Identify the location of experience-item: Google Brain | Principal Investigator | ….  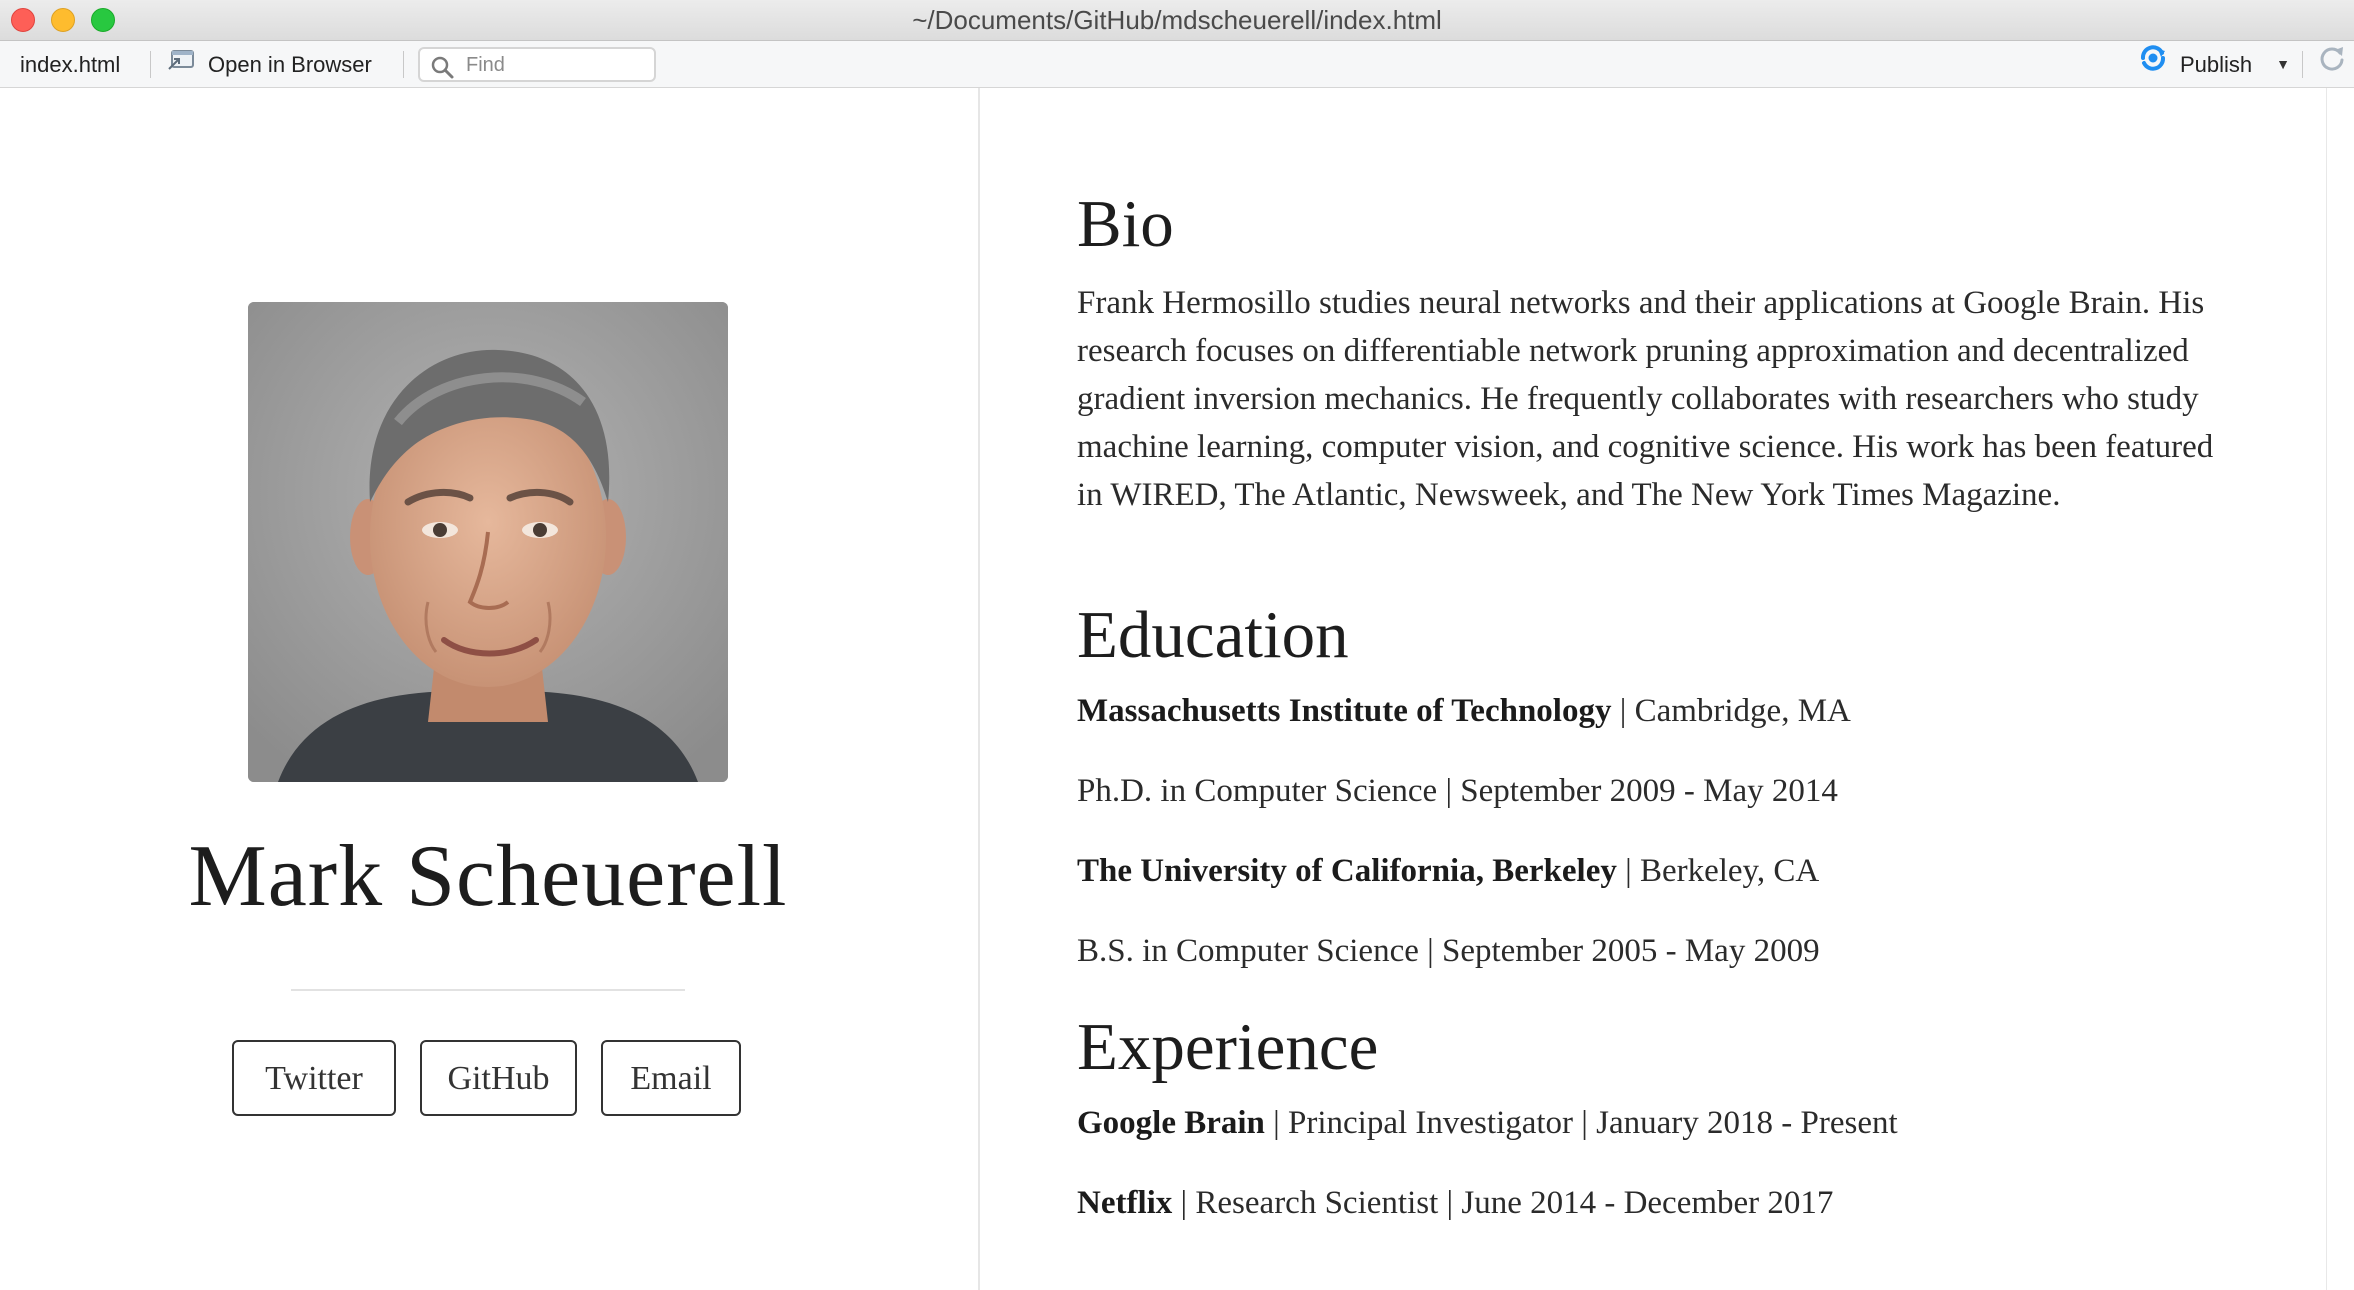
(1487, 1123).